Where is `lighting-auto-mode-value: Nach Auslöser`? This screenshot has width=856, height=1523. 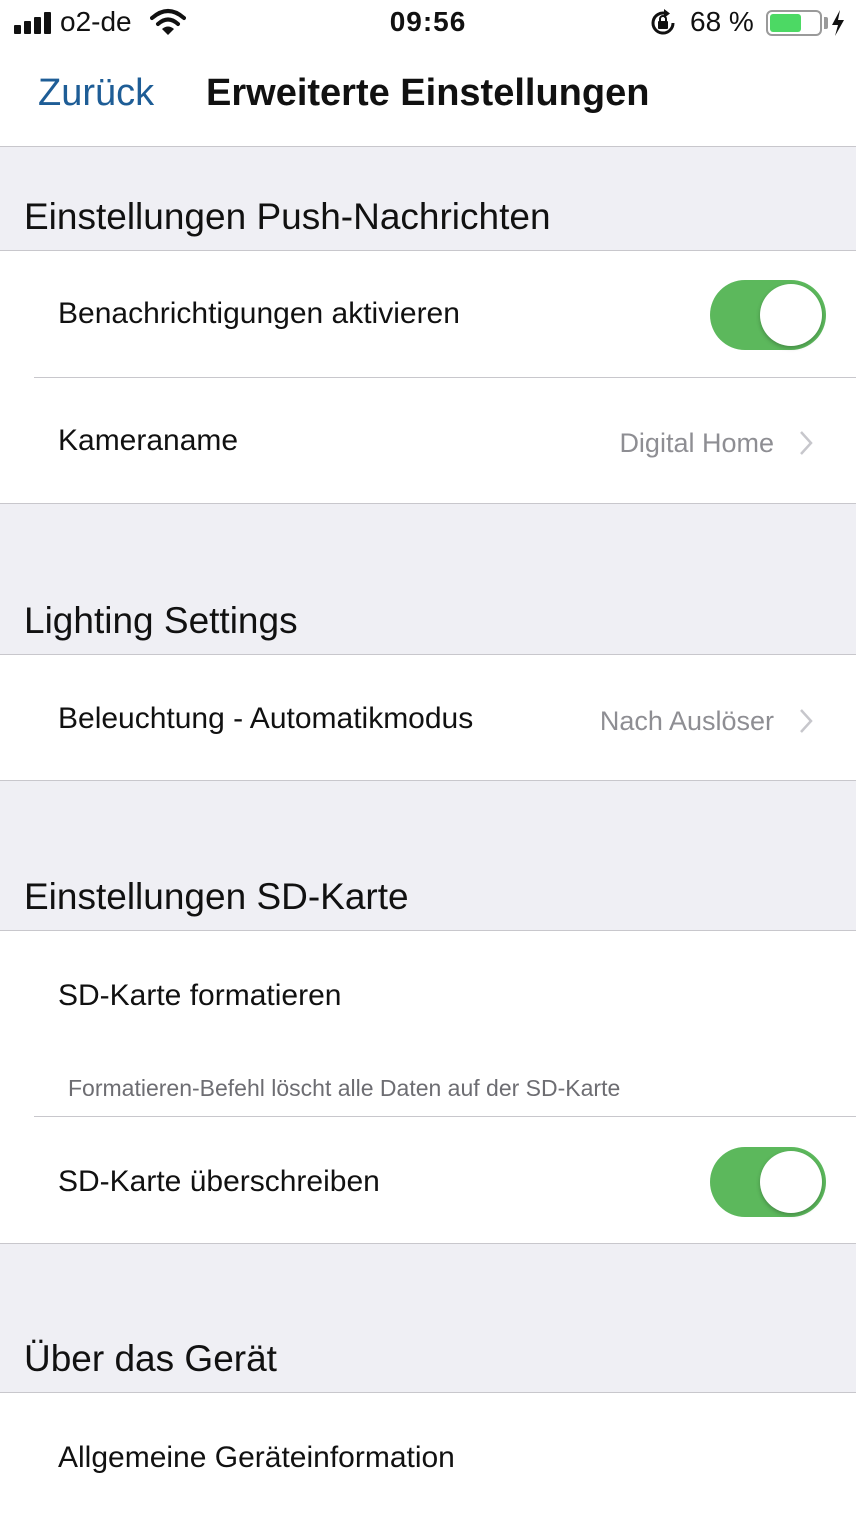
lighting-auto-mode-value: Nach Auslöser is located at coordinates (686, 721).